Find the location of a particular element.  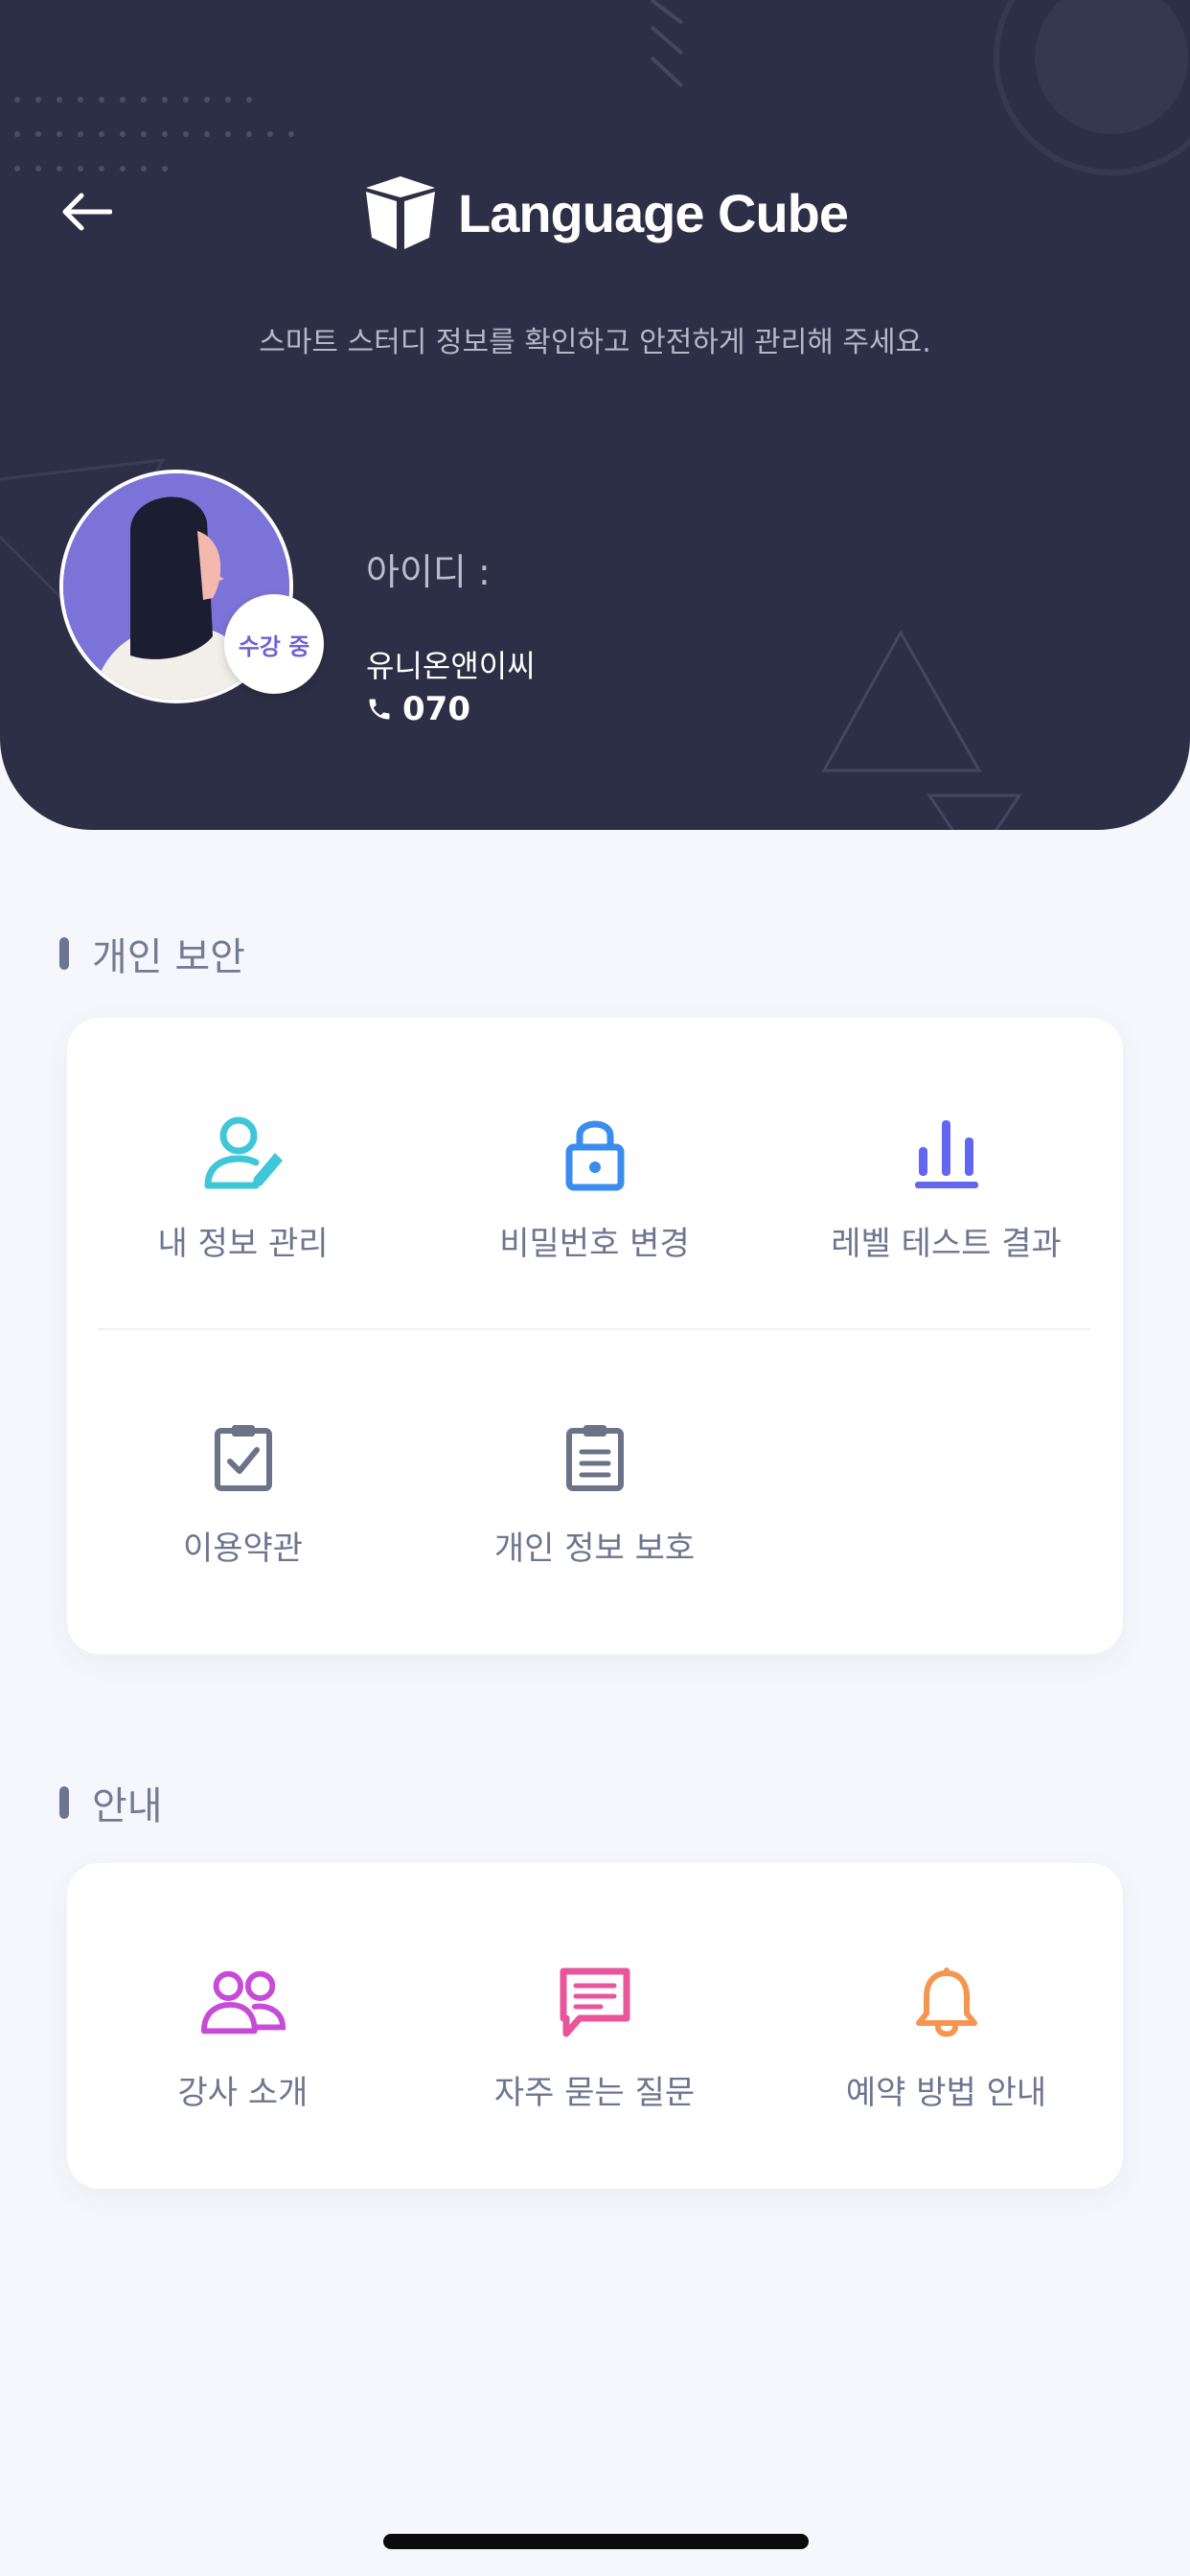

menu-item-label: 레벨 테스트 결과 is located at coordinates (947, 1244).